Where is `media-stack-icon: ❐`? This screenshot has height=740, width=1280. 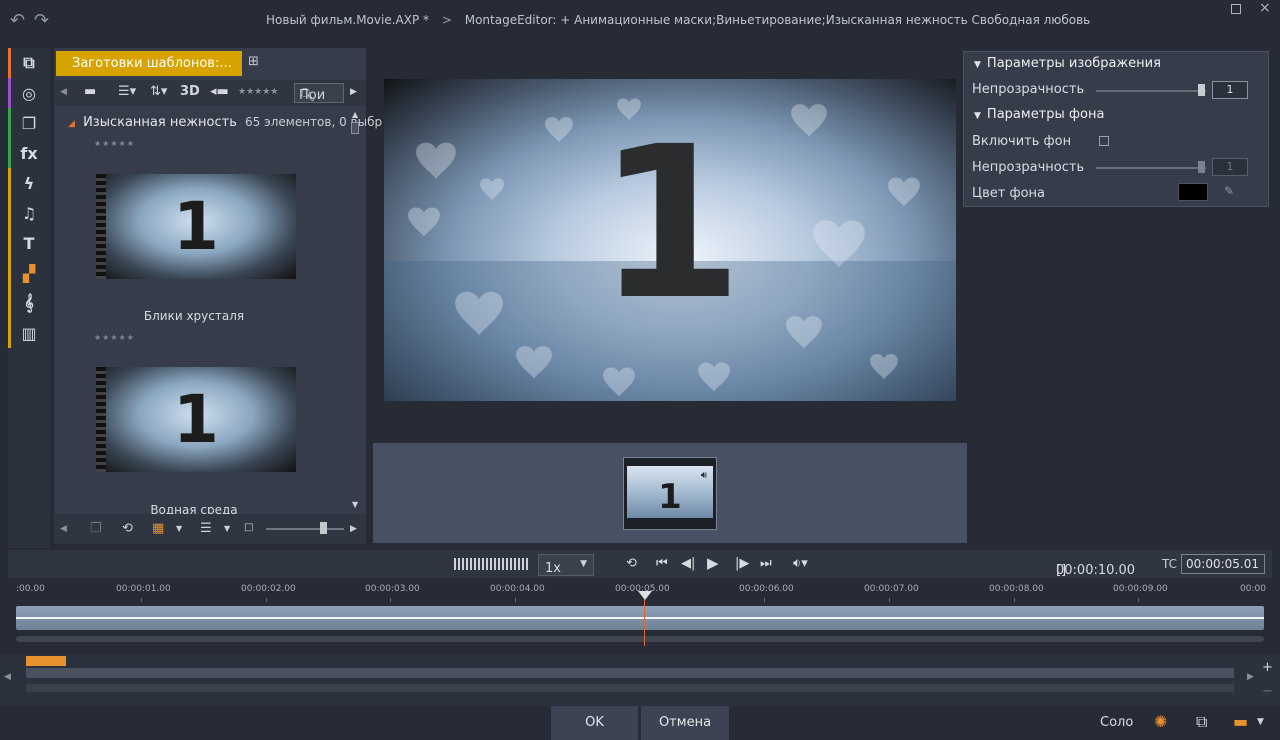
media-stack-icon: ❐ is located at coordinates (29, 123).